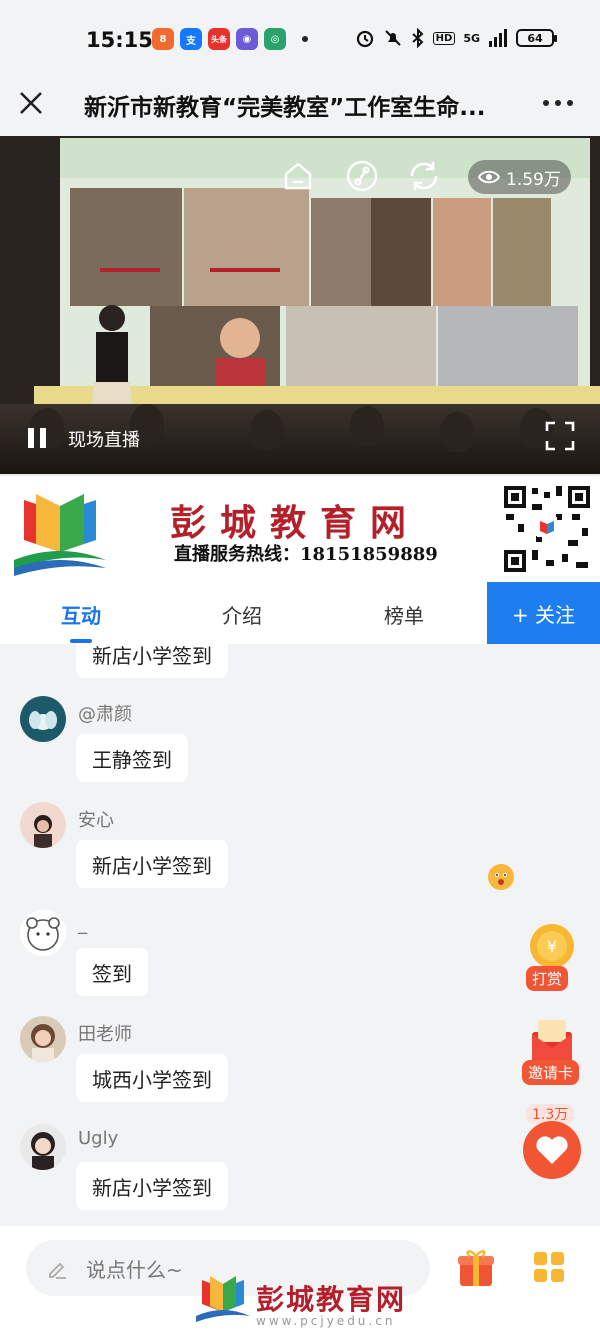 The width and height of the screenshot is (600, 1333). Describe the element at coordinates (444, 38) in the screenshot. I see `hd-badge: HD` at that location.